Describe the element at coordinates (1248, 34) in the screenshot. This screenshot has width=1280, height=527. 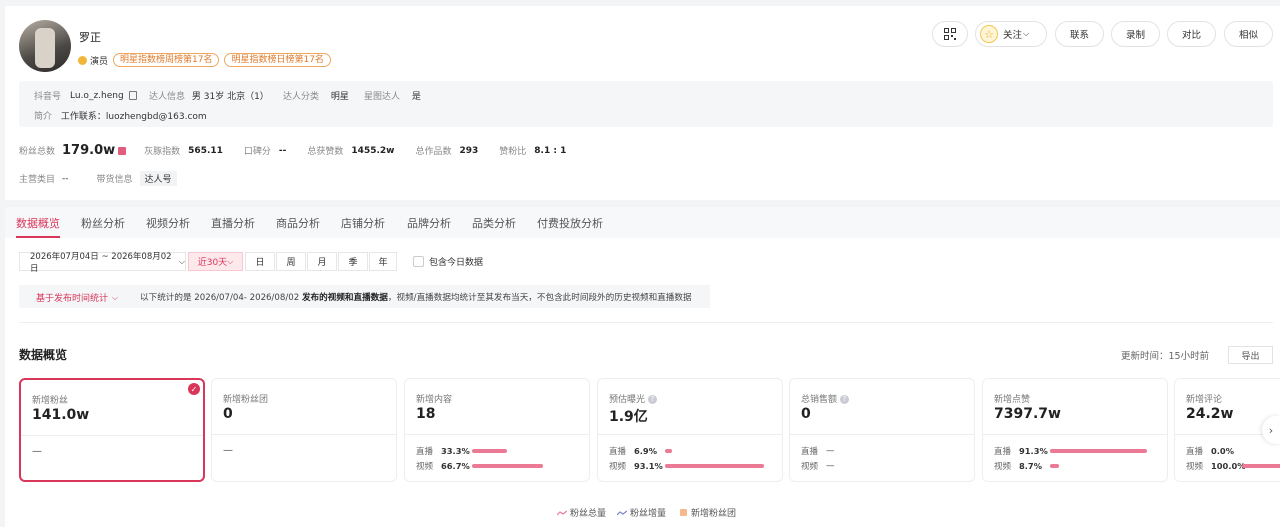
I see `similar-button: 相似` at that location.